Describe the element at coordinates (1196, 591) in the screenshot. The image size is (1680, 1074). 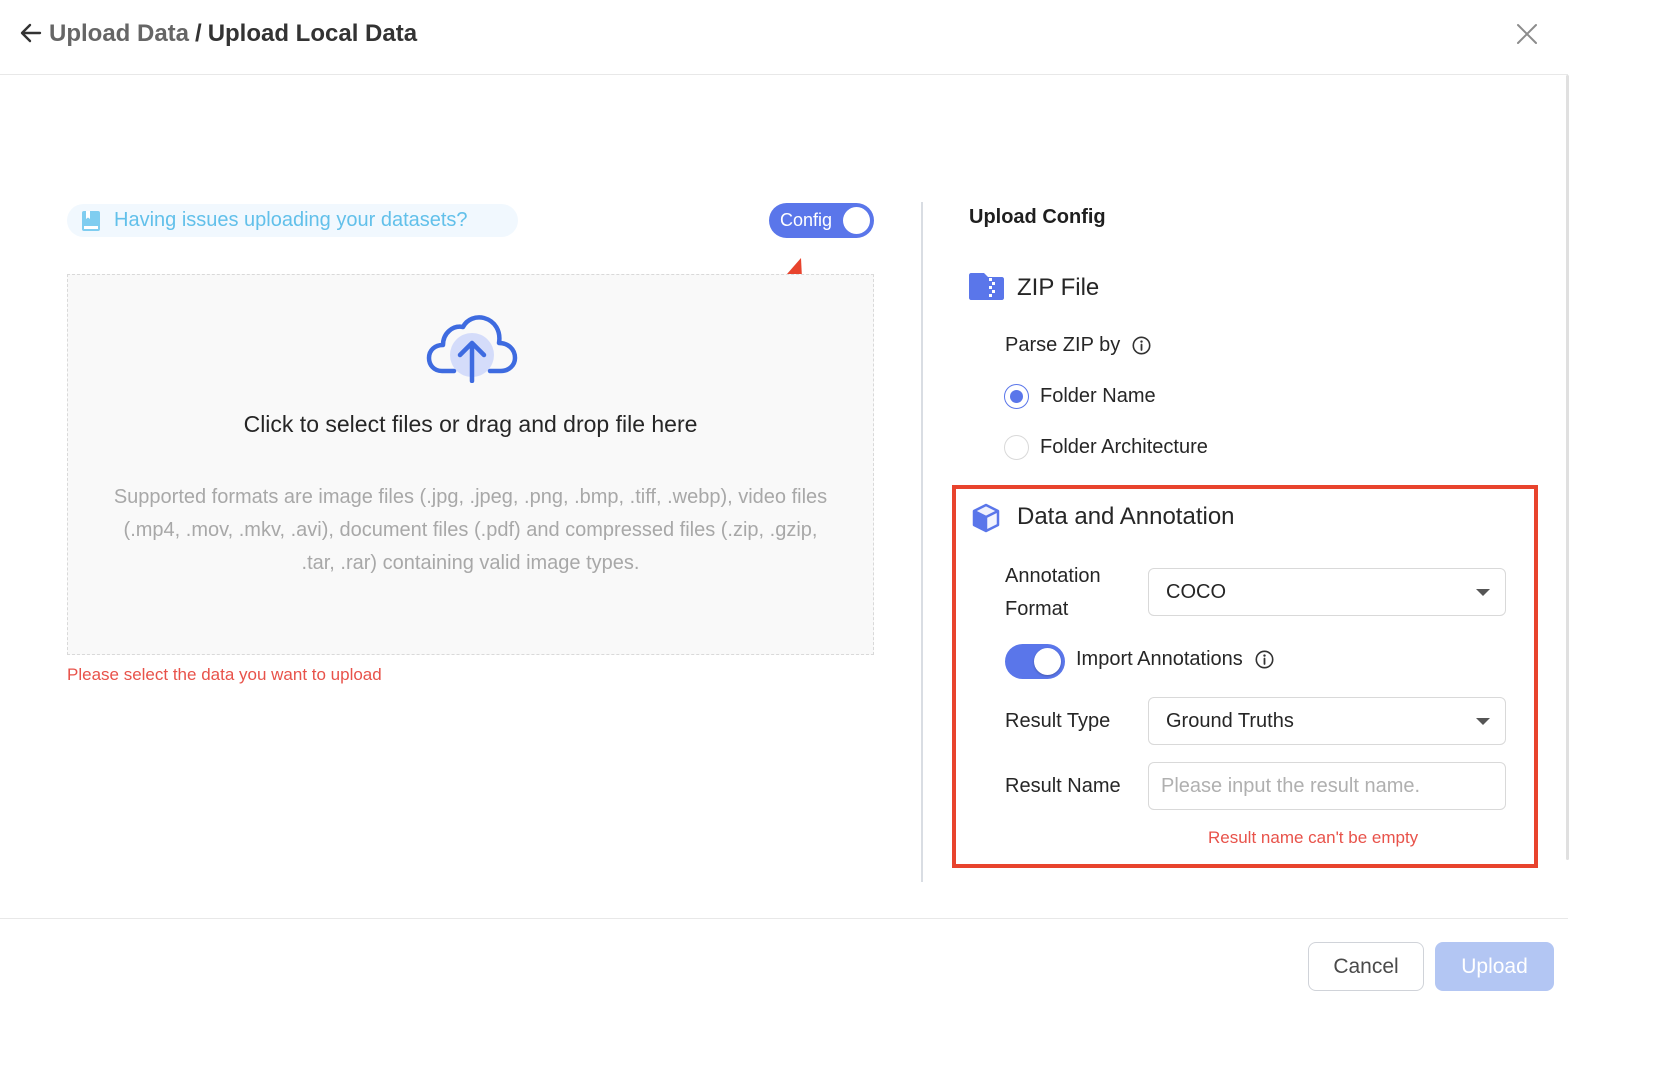
I see `annotation-format-value: COCO` at that location.